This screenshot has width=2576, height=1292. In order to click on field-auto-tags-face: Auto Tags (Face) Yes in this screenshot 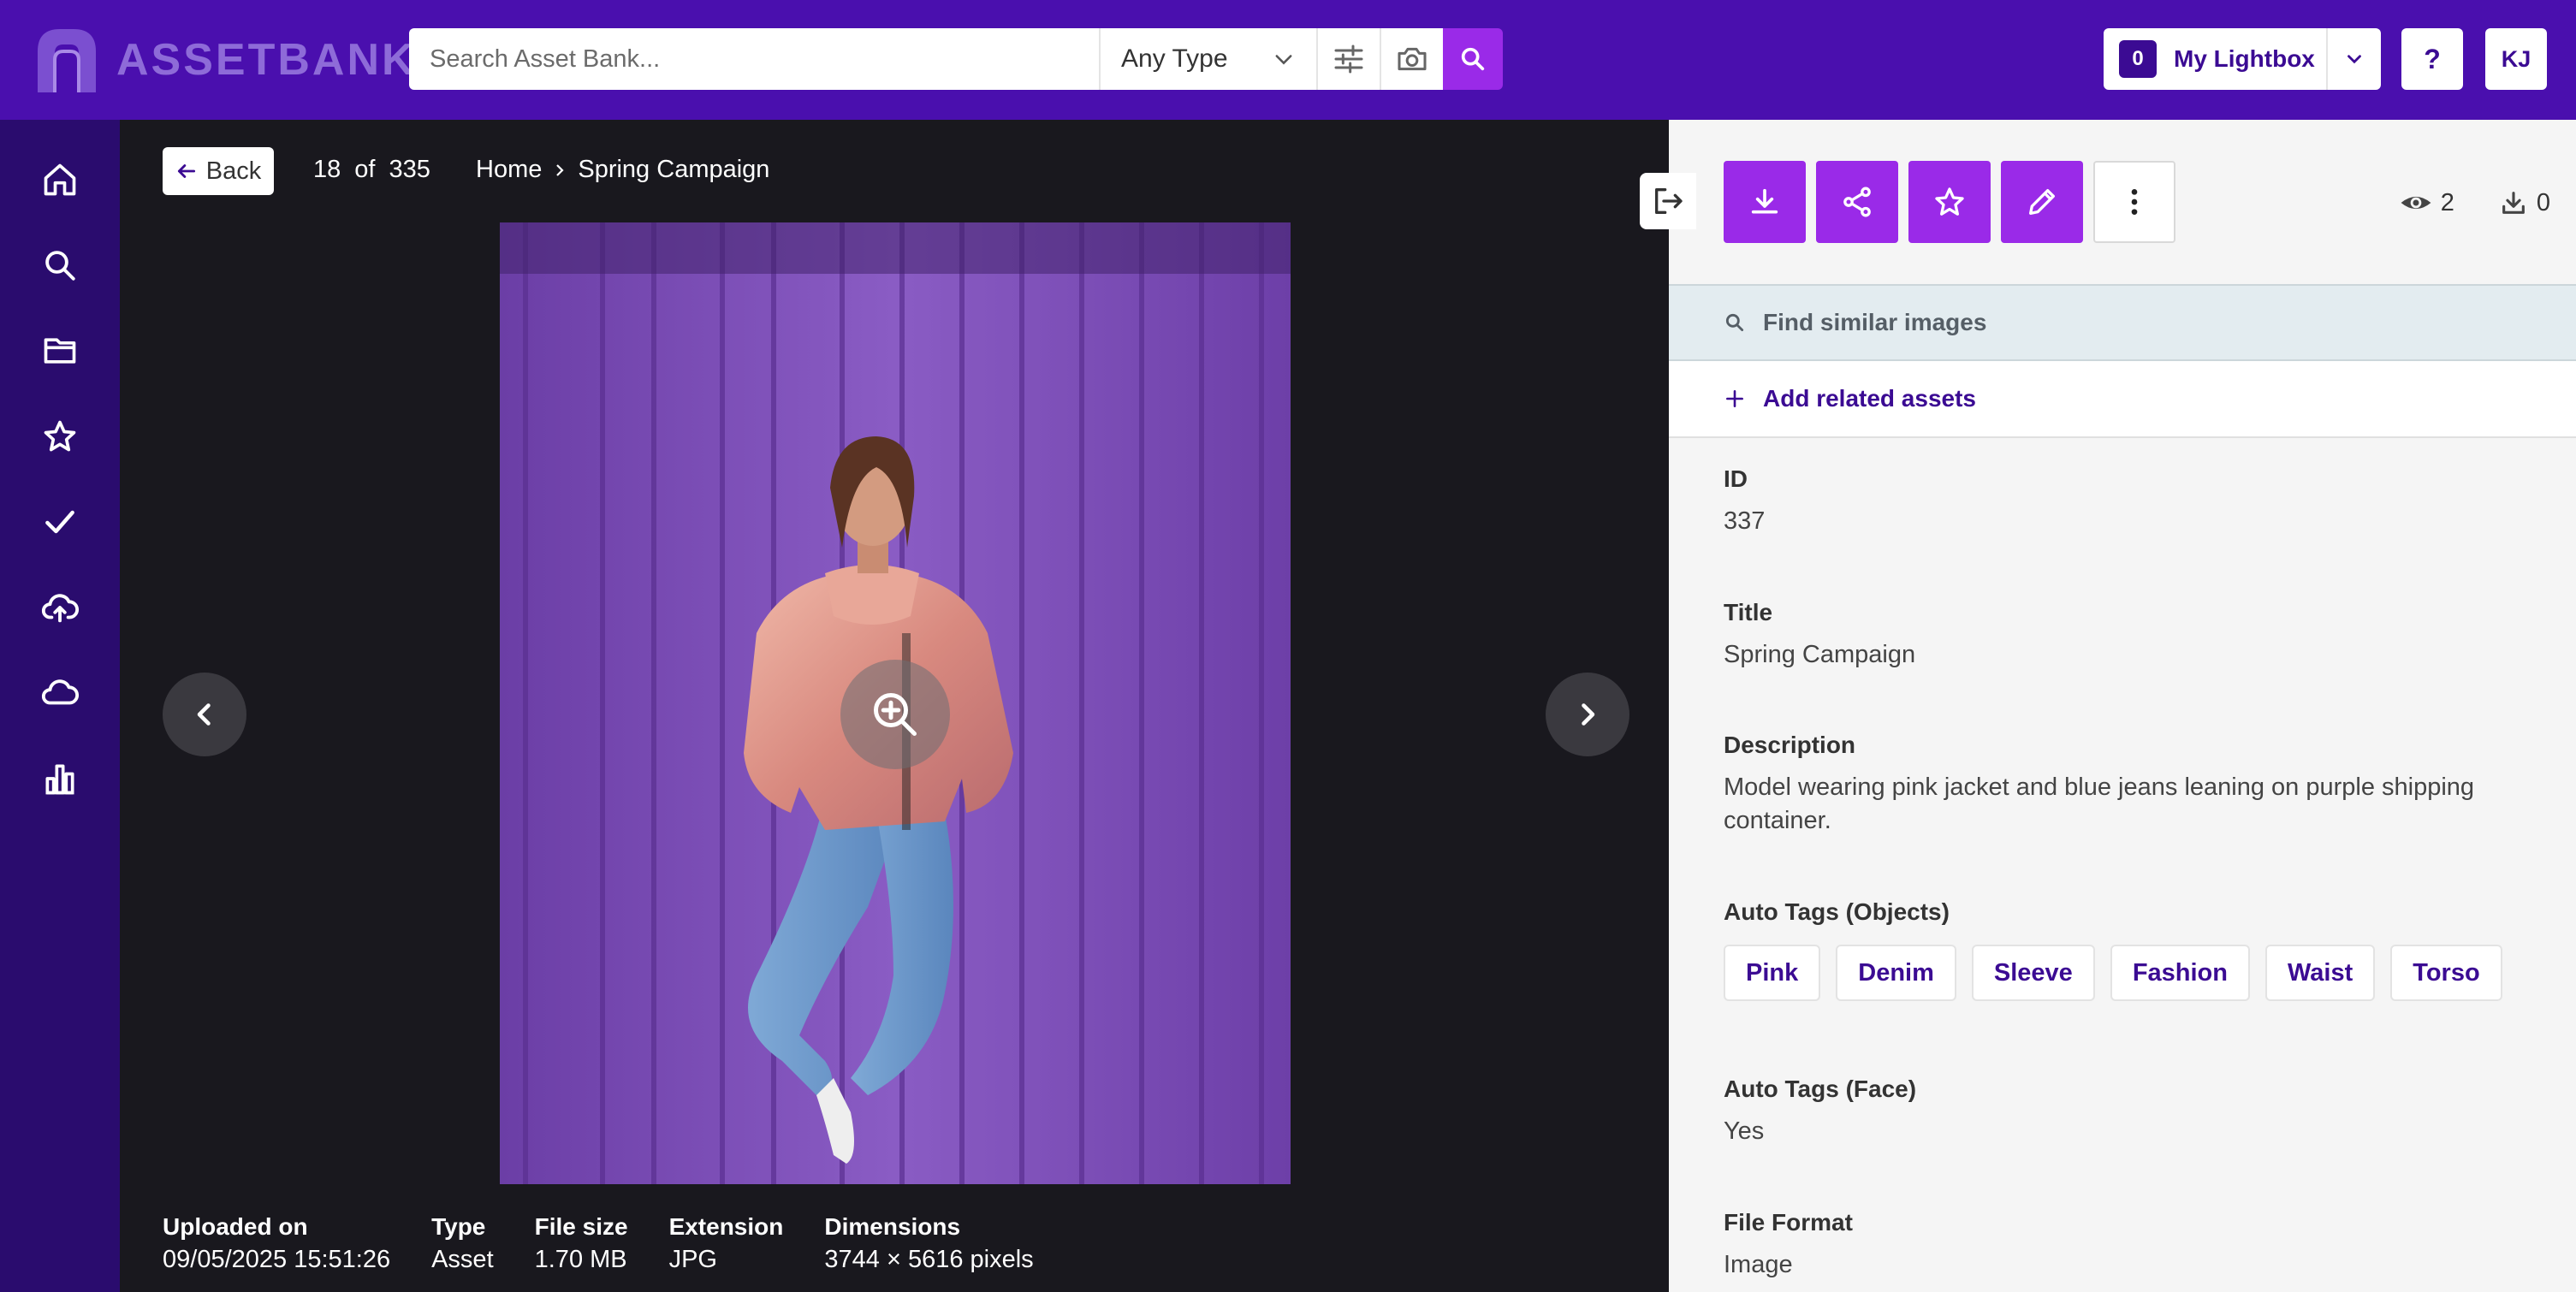, I will do `click(2134, 1112)`.